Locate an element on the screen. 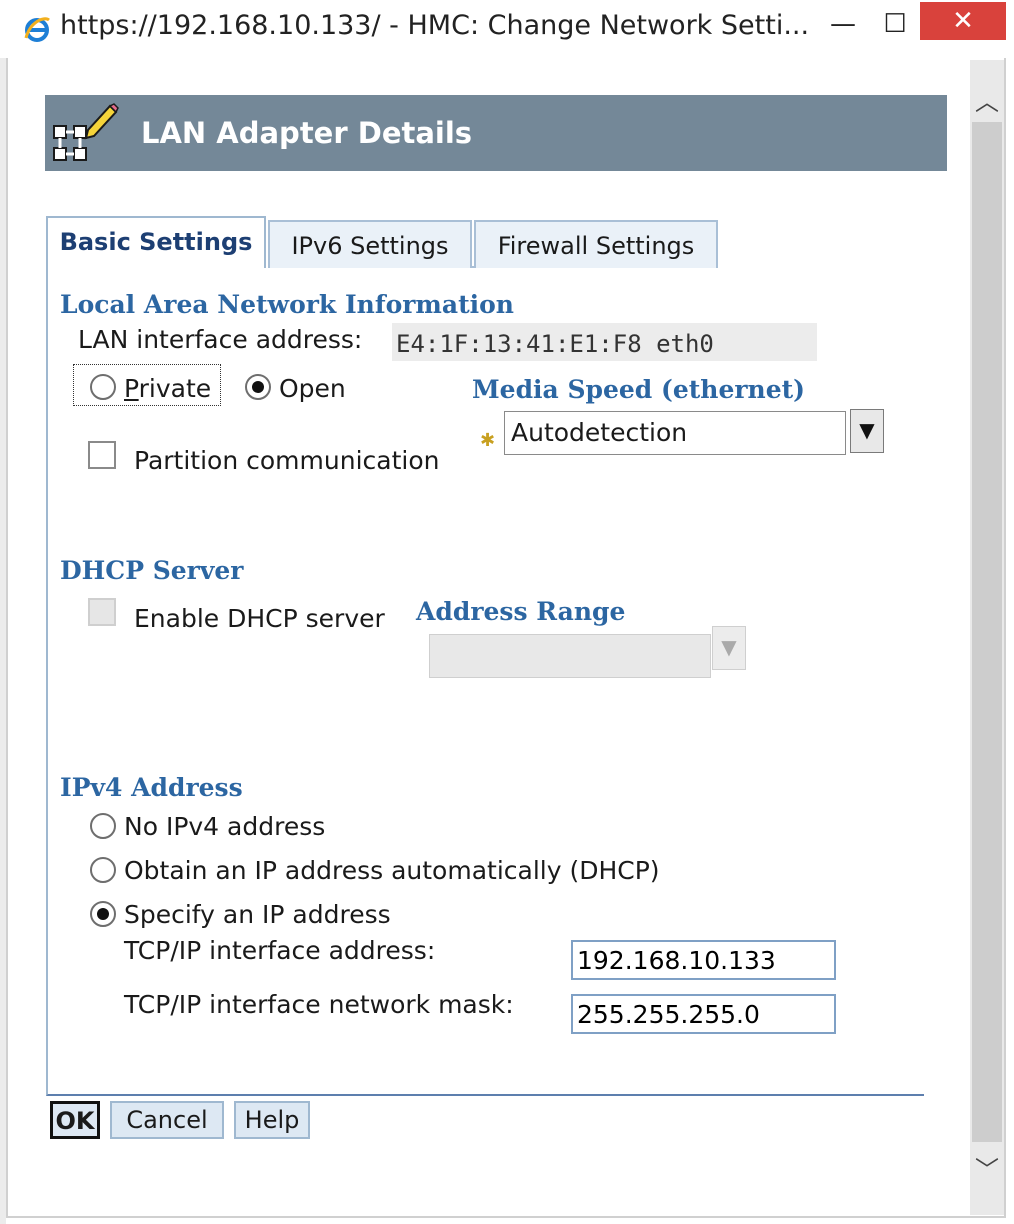  dhcp-ip-radio is located at coordinates (103, 870).